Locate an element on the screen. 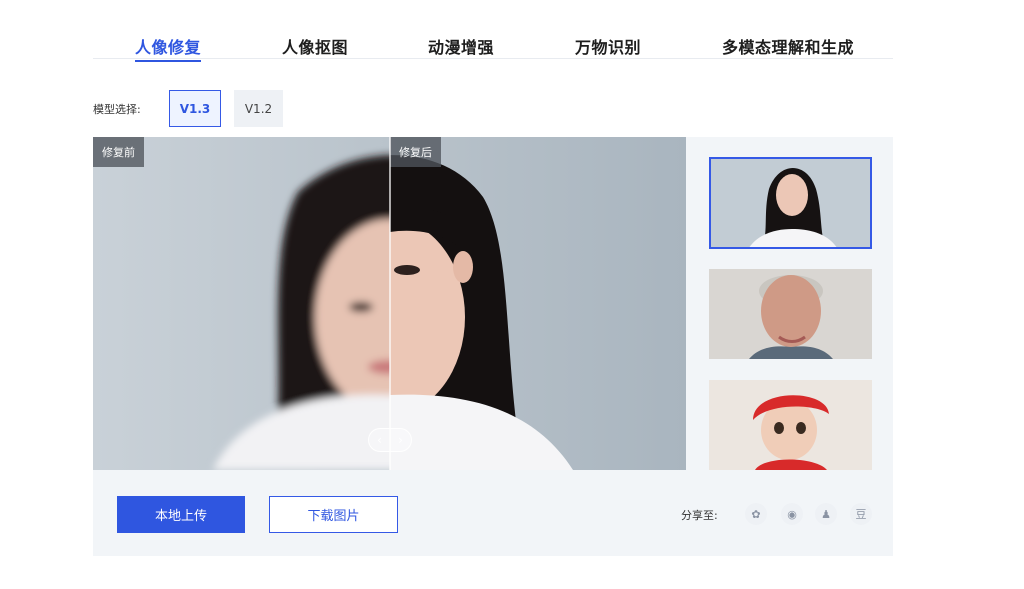 The image size is (1024, 589). after-label: 修复后 is located at coordinates (415, 152).